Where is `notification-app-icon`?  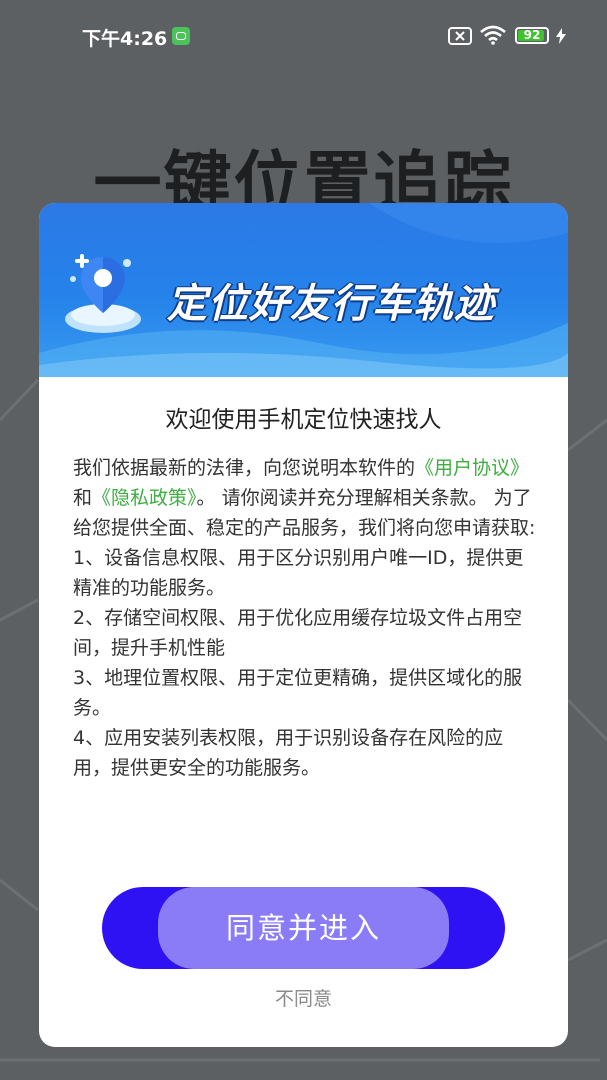 notification-app-icon is located at coordinates (181, 36).